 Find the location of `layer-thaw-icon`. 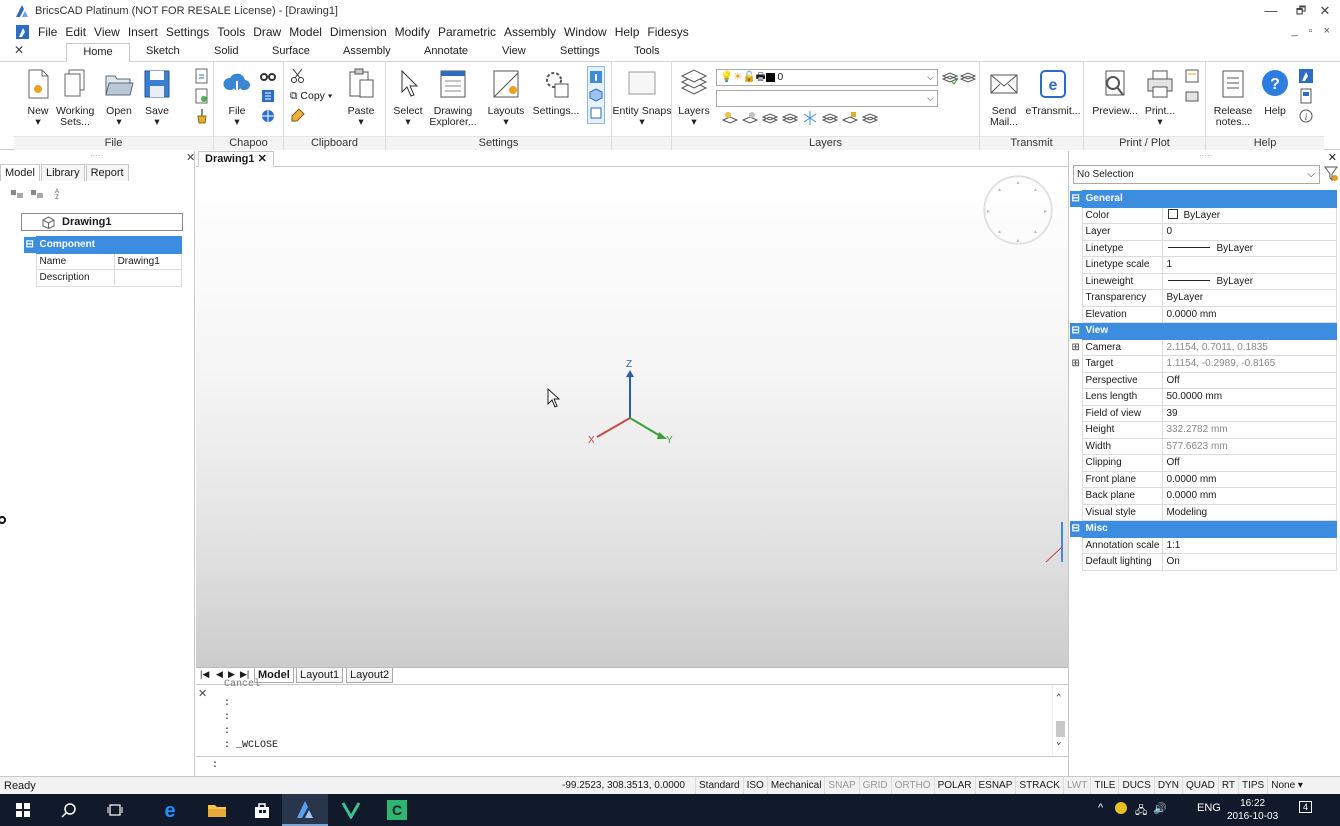

layer-thaw-icon is located at coordinates (830, 118).